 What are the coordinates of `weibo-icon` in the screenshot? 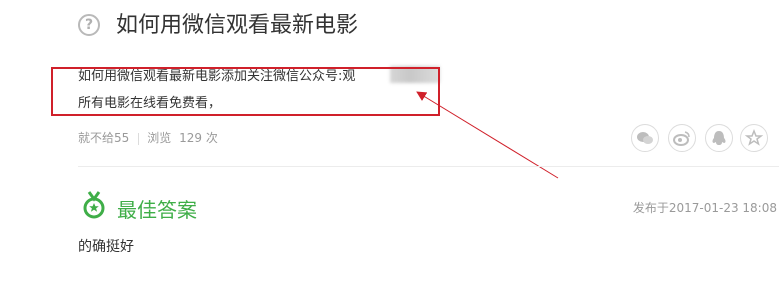 It's located at (681, 138).